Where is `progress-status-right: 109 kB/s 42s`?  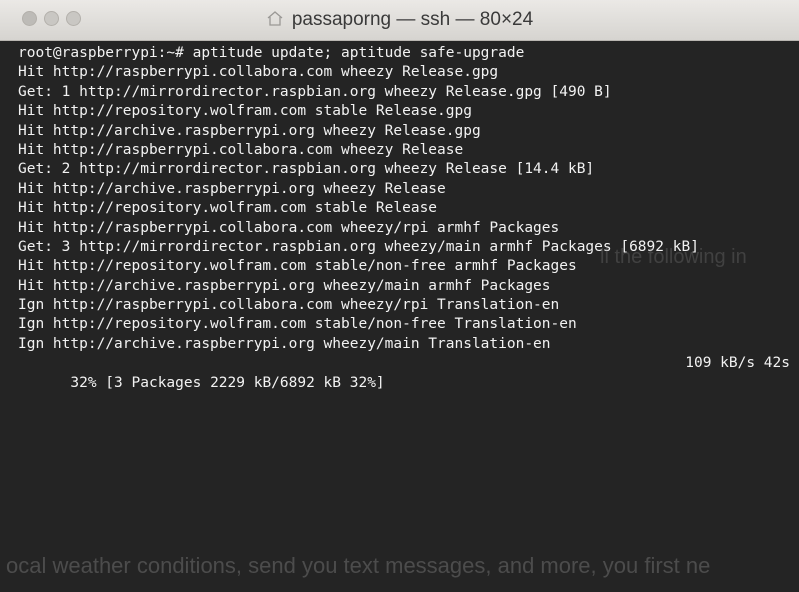
progress-status-right: 109 kB/s 42s is located at coordinates (737, 363).